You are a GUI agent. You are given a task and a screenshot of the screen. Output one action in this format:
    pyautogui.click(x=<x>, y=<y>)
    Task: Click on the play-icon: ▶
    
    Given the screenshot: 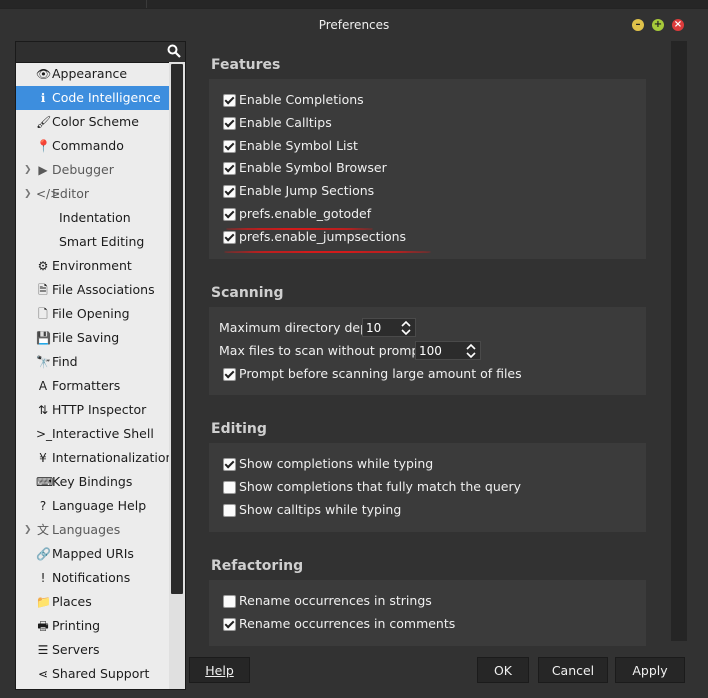 What is the action you would take?
    pyautogui.click(x=43, y=170)
    